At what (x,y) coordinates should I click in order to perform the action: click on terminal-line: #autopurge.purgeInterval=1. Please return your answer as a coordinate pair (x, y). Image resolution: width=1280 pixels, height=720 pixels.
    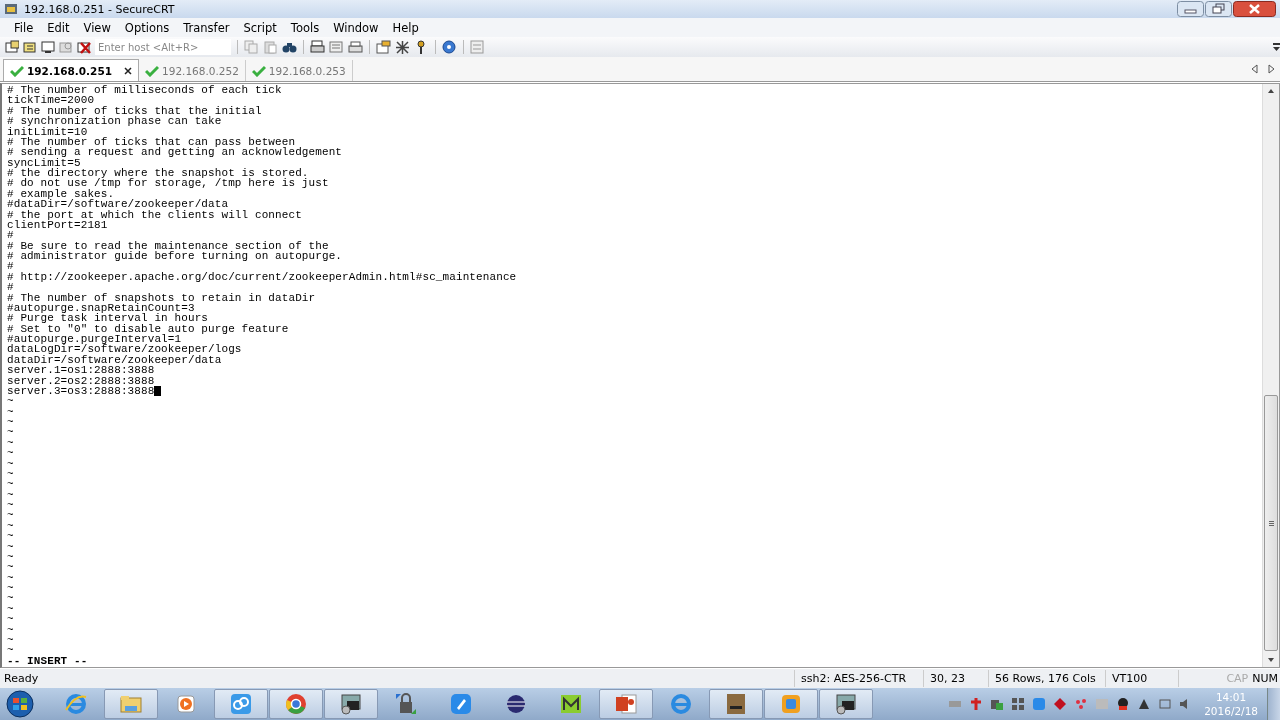
    Looking at the image, I should click on (94, 339).